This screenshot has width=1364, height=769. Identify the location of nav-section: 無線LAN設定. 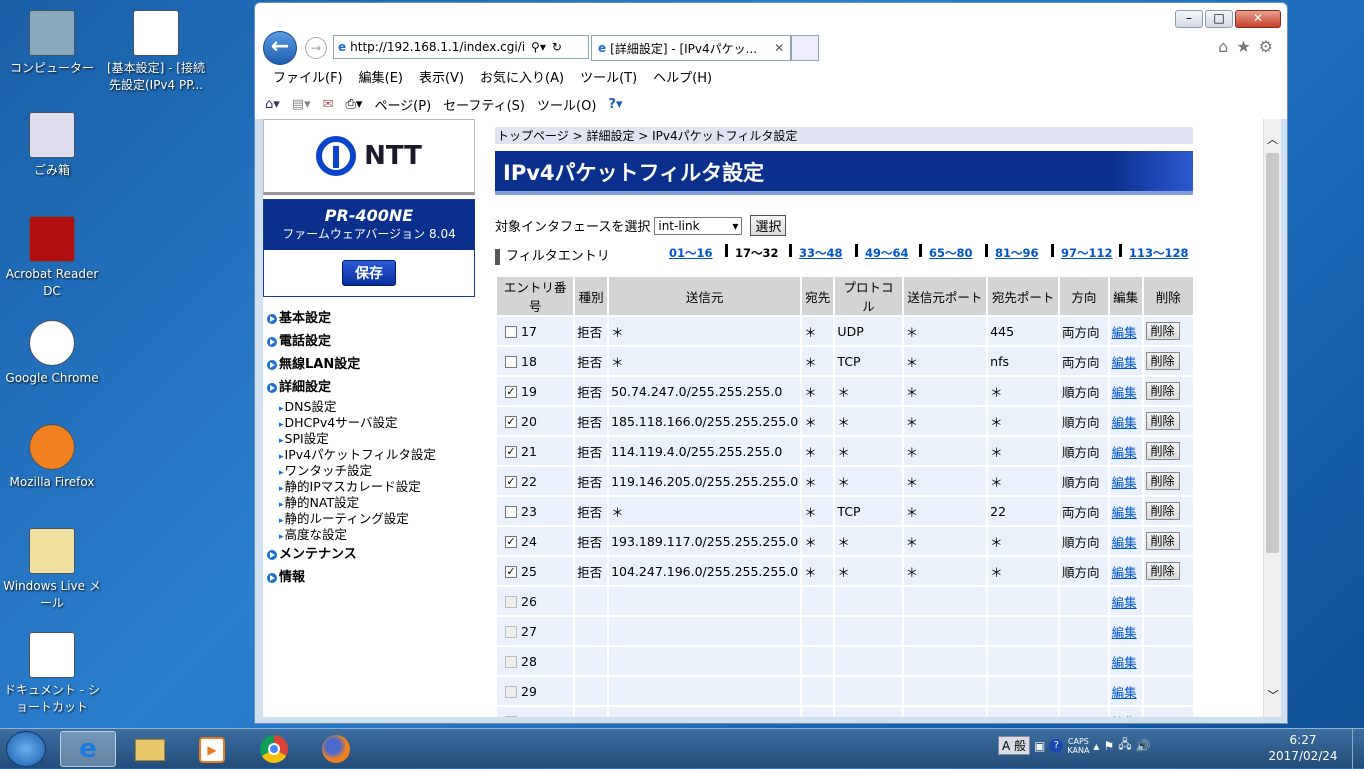
(369, 364).